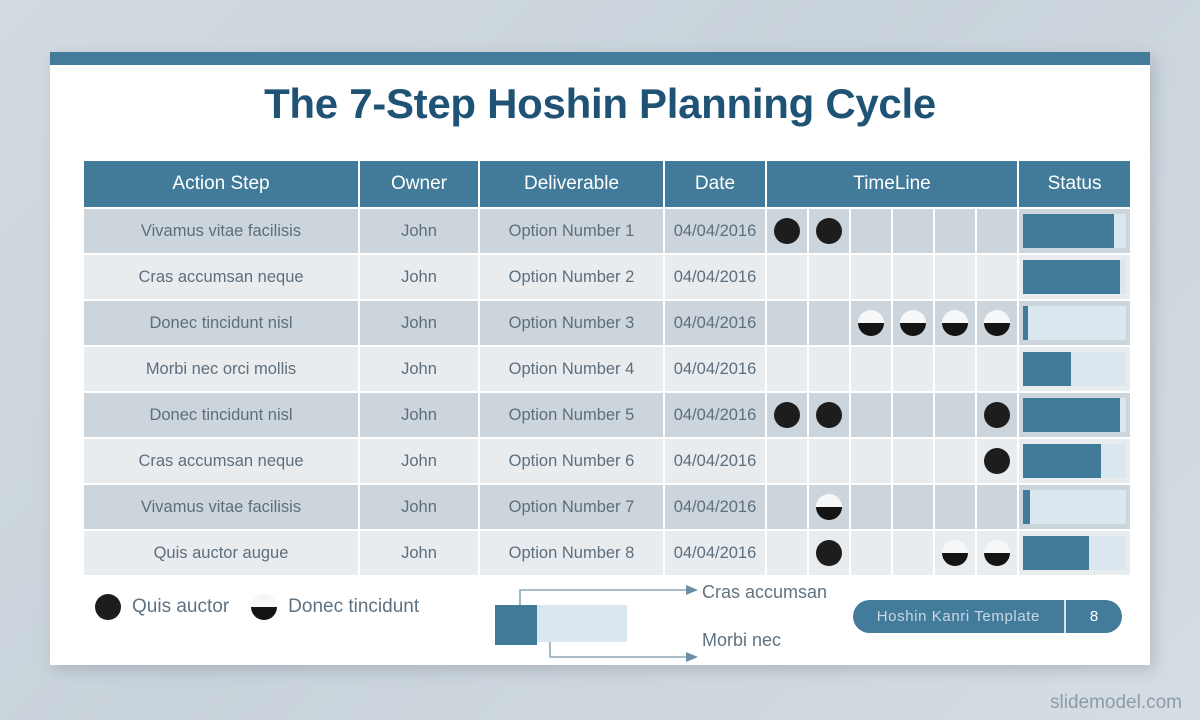  What do you see at coordinates (419, 184) in the screenshot?
I see `column-header-owner: Owner` at bounding box center [419, 184].